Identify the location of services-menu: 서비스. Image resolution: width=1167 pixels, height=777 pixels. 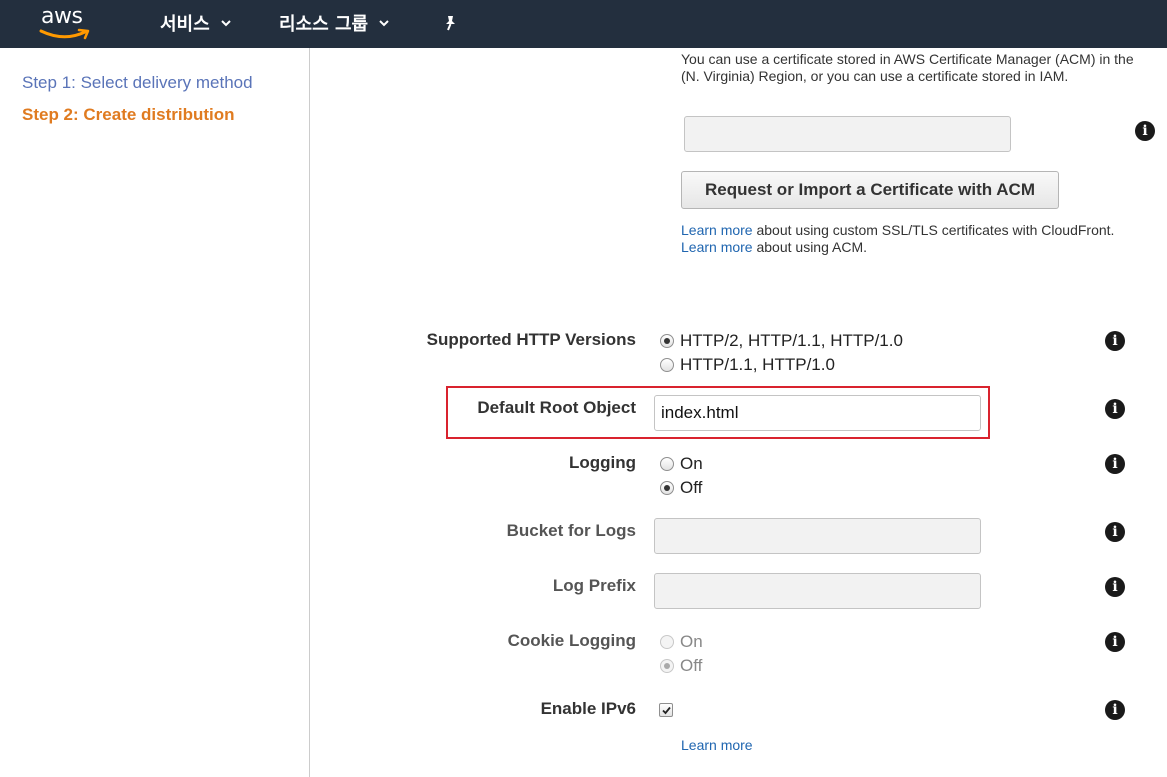
(196, 23).